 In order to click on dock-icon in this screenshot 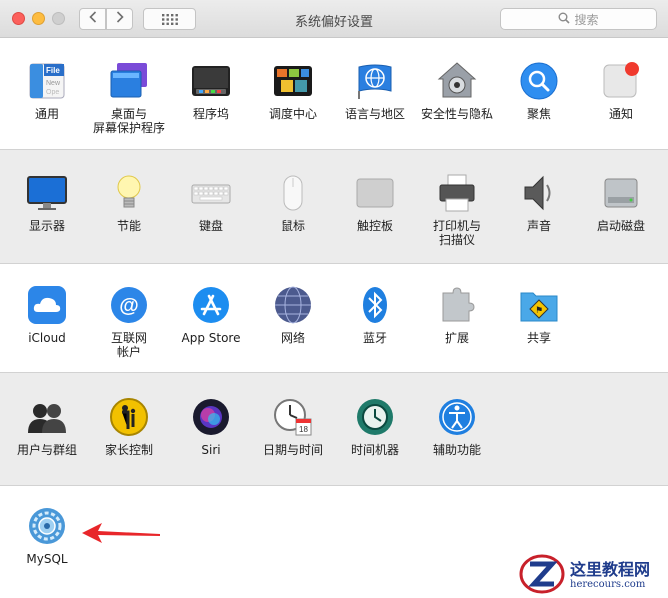, I will do `click(211, 81)`.